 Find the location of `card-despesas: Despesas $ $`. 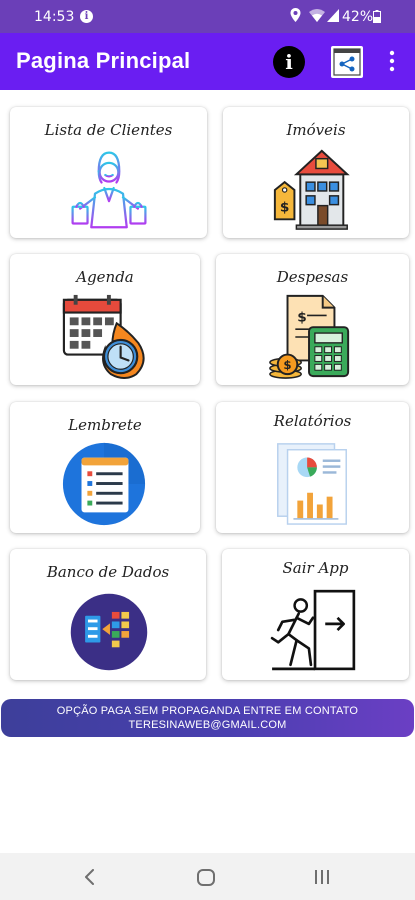

card-despesas: Despesas $ $ is located at coordinates (312, 319).